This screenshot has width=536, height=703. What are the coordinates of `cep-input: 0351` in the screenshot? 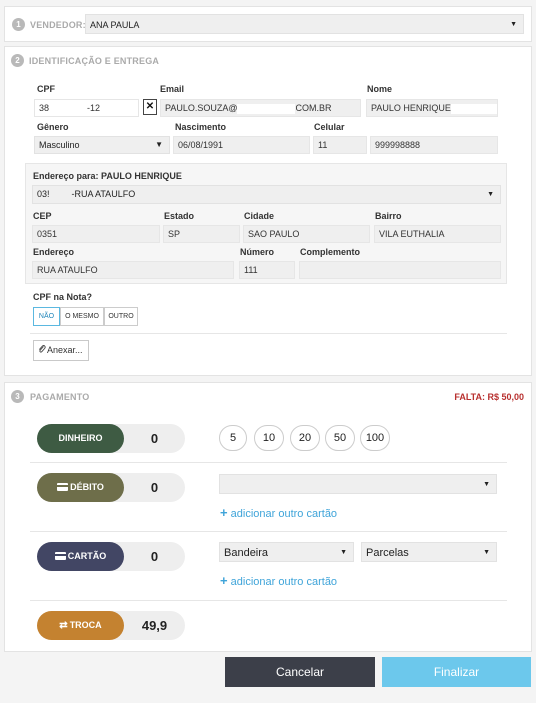 It's located at (96, 234).